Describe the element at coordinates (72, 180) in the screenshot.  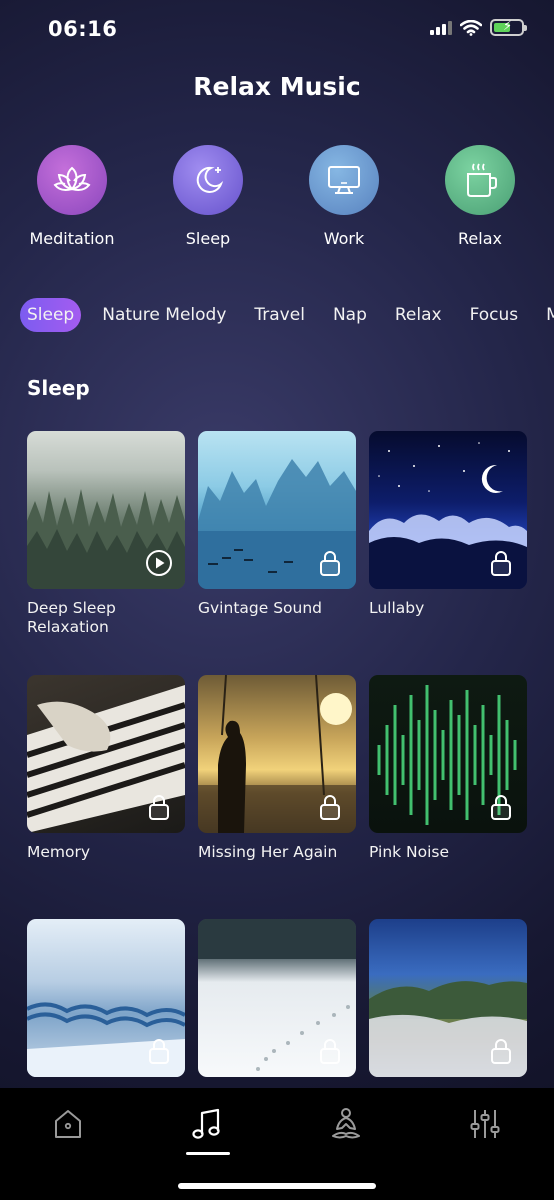
I see `lotus-icon` at that location.